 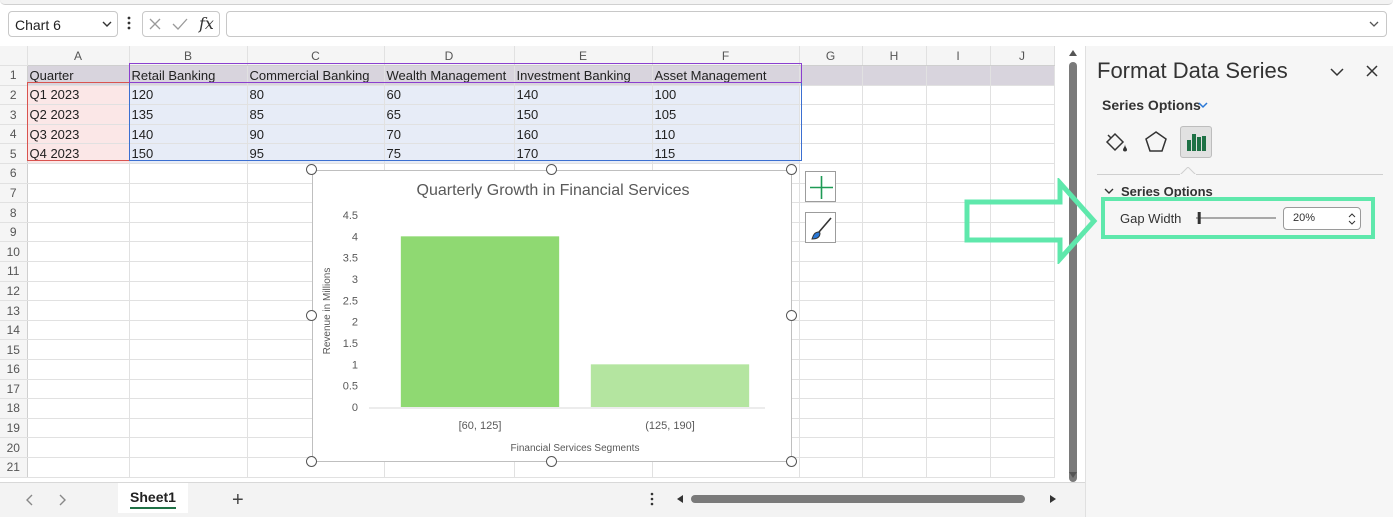 What do you see at coordinates (316, 75) in the screenshot?
I see `cell: Commercial Banking` at bounding box center [316, 75].